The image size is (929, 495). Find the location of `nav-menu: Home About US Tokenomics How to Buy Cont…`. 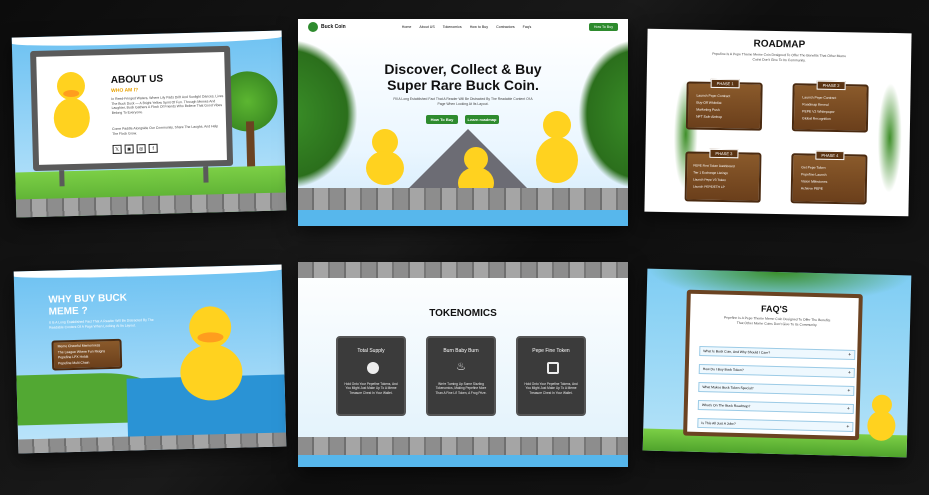

nav-menu: Home About US Tokenomics How to Buy Cont… is located at coordinates (467, 27).